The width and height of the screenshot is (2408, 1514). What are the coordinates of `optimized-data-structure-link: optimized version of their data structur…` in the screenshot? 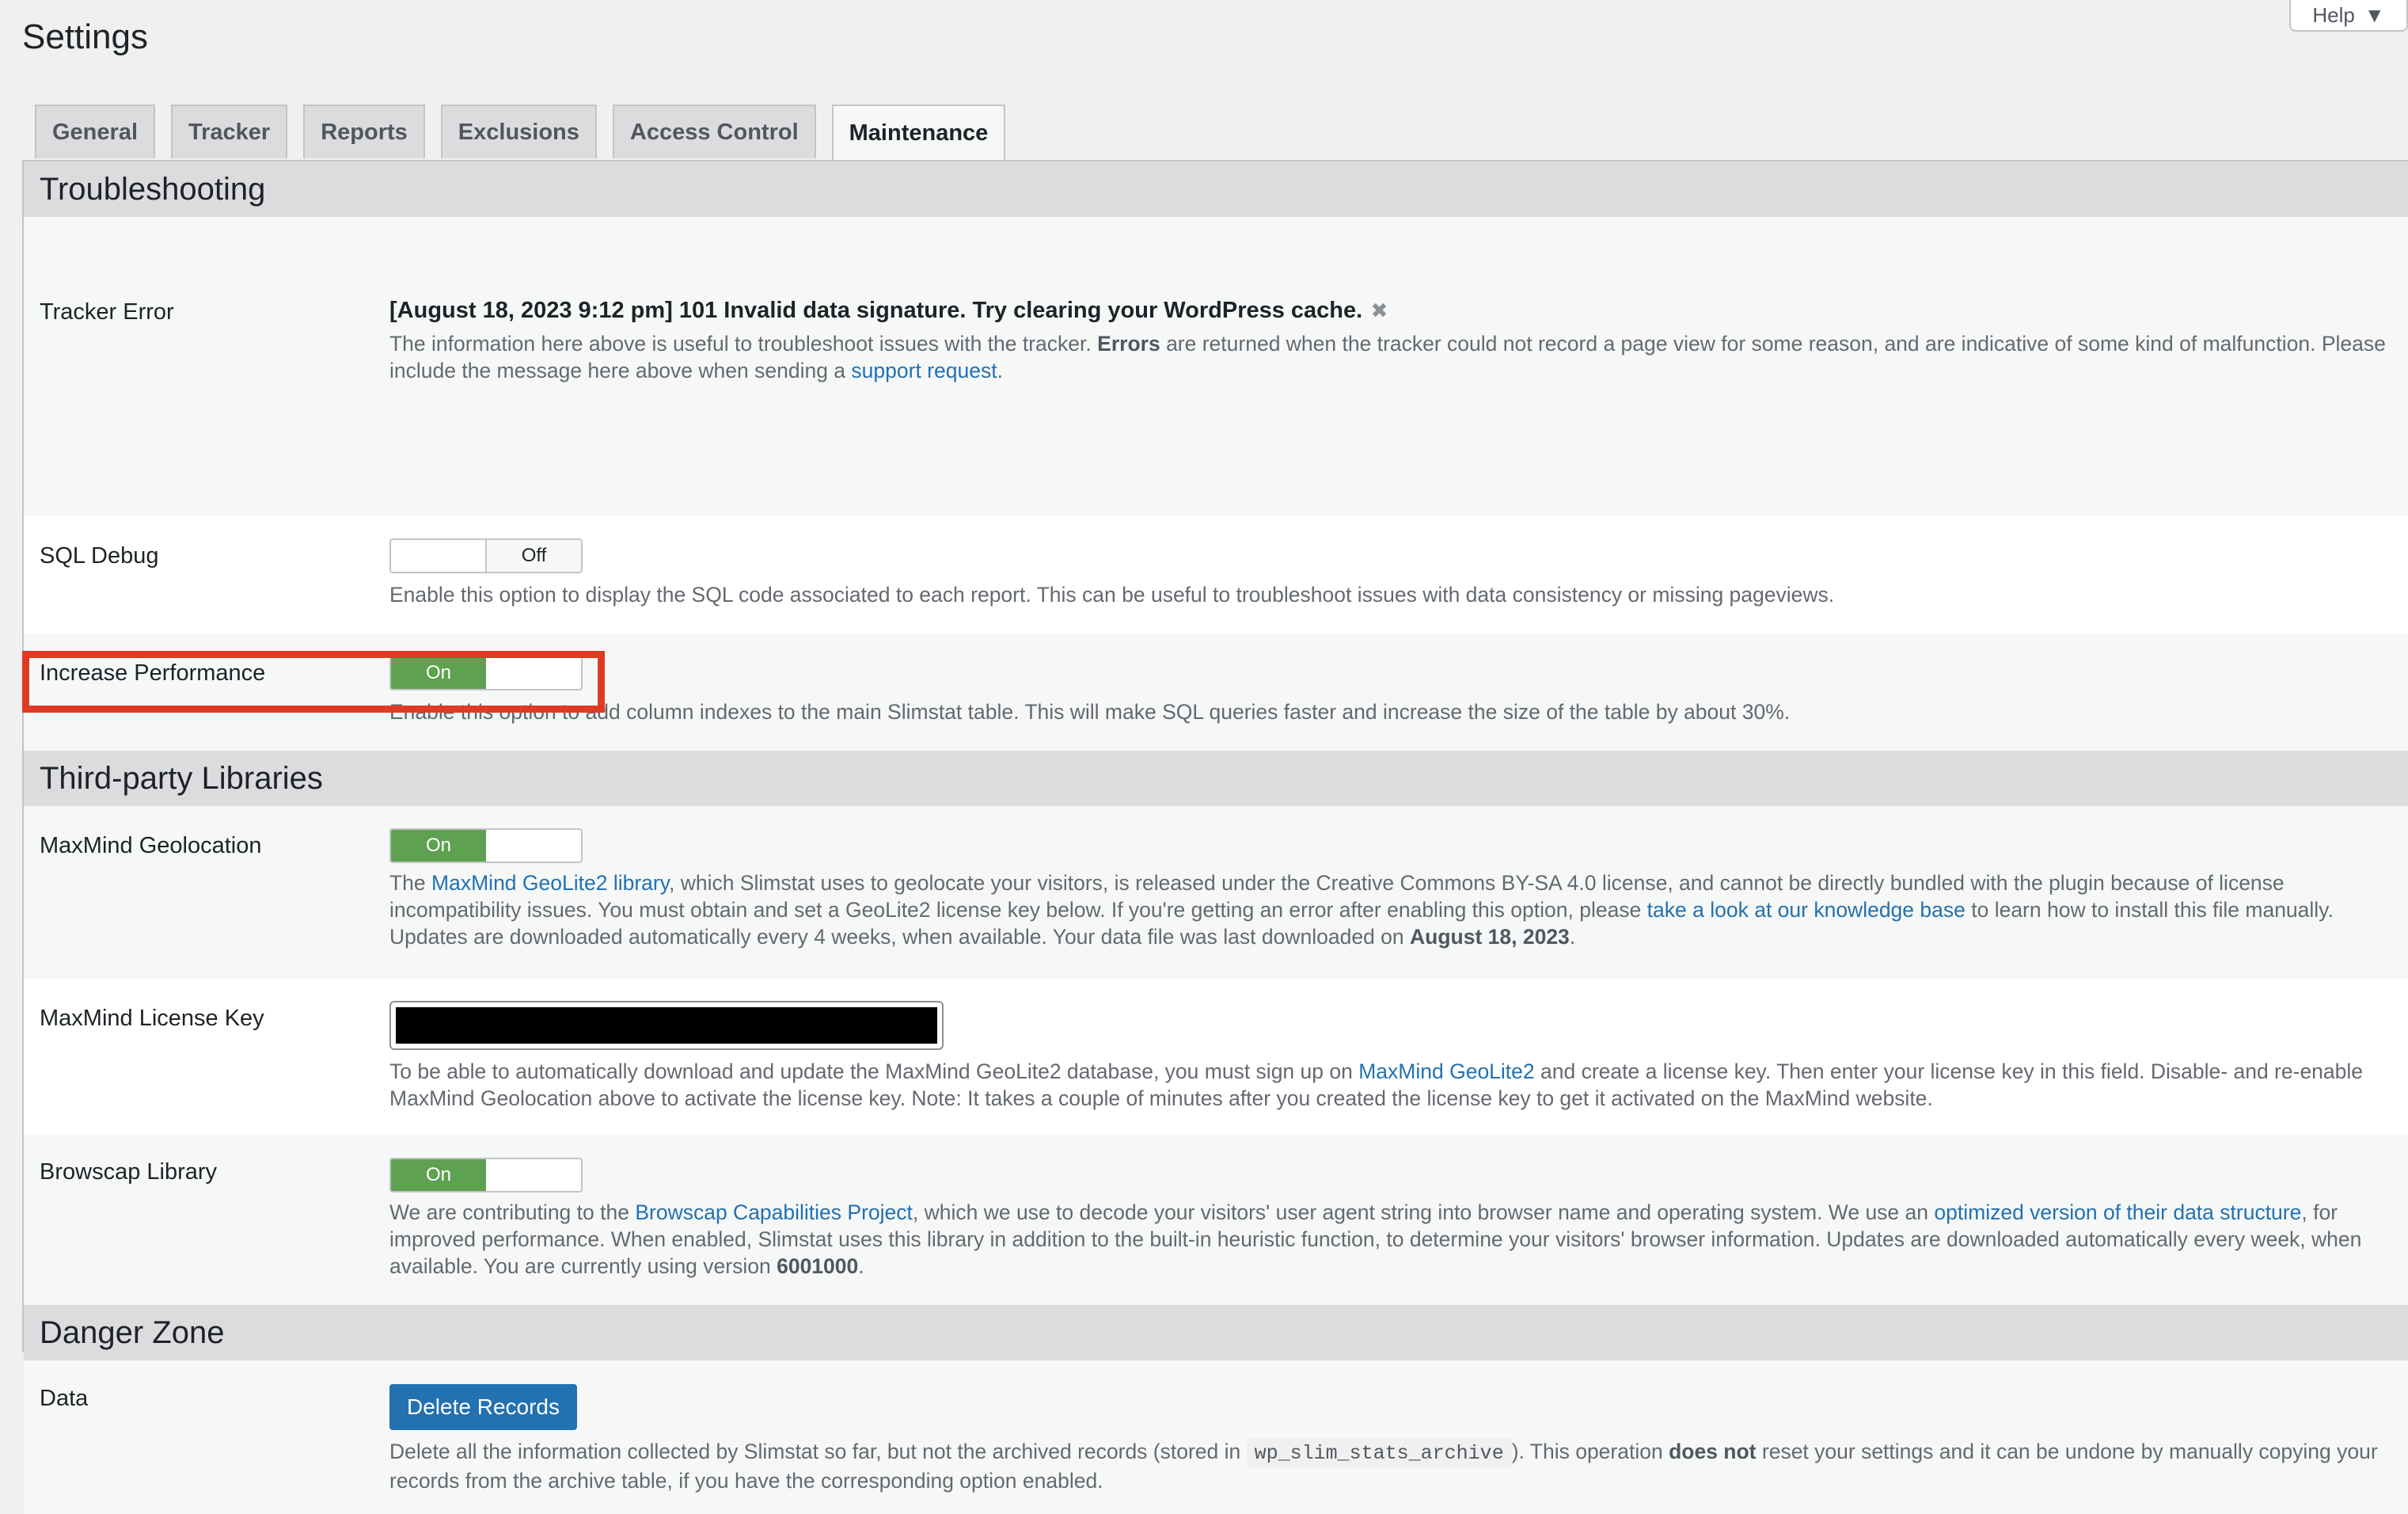 It's located at (2117, 1212).